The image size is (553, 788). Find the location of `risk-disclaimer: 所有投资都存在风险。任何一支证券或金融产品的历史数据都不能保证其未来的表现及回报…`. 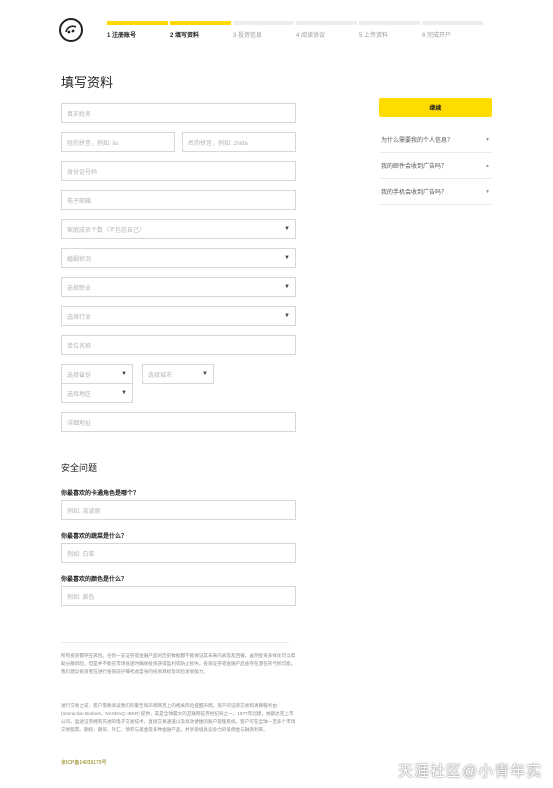

risk-disclaimer: 所有投资都存在风险。任何一支证券或金融产品的历史数据都不能保证其未来的表现及回报… is located at coordinates (178, 663).